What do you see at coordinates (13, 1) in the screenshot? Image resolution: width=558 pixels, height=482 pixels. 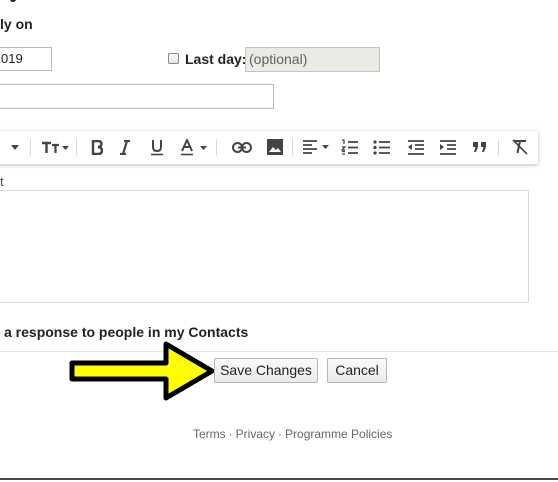 I see `cropped-text-fragment` at bounding box center [13, 1].